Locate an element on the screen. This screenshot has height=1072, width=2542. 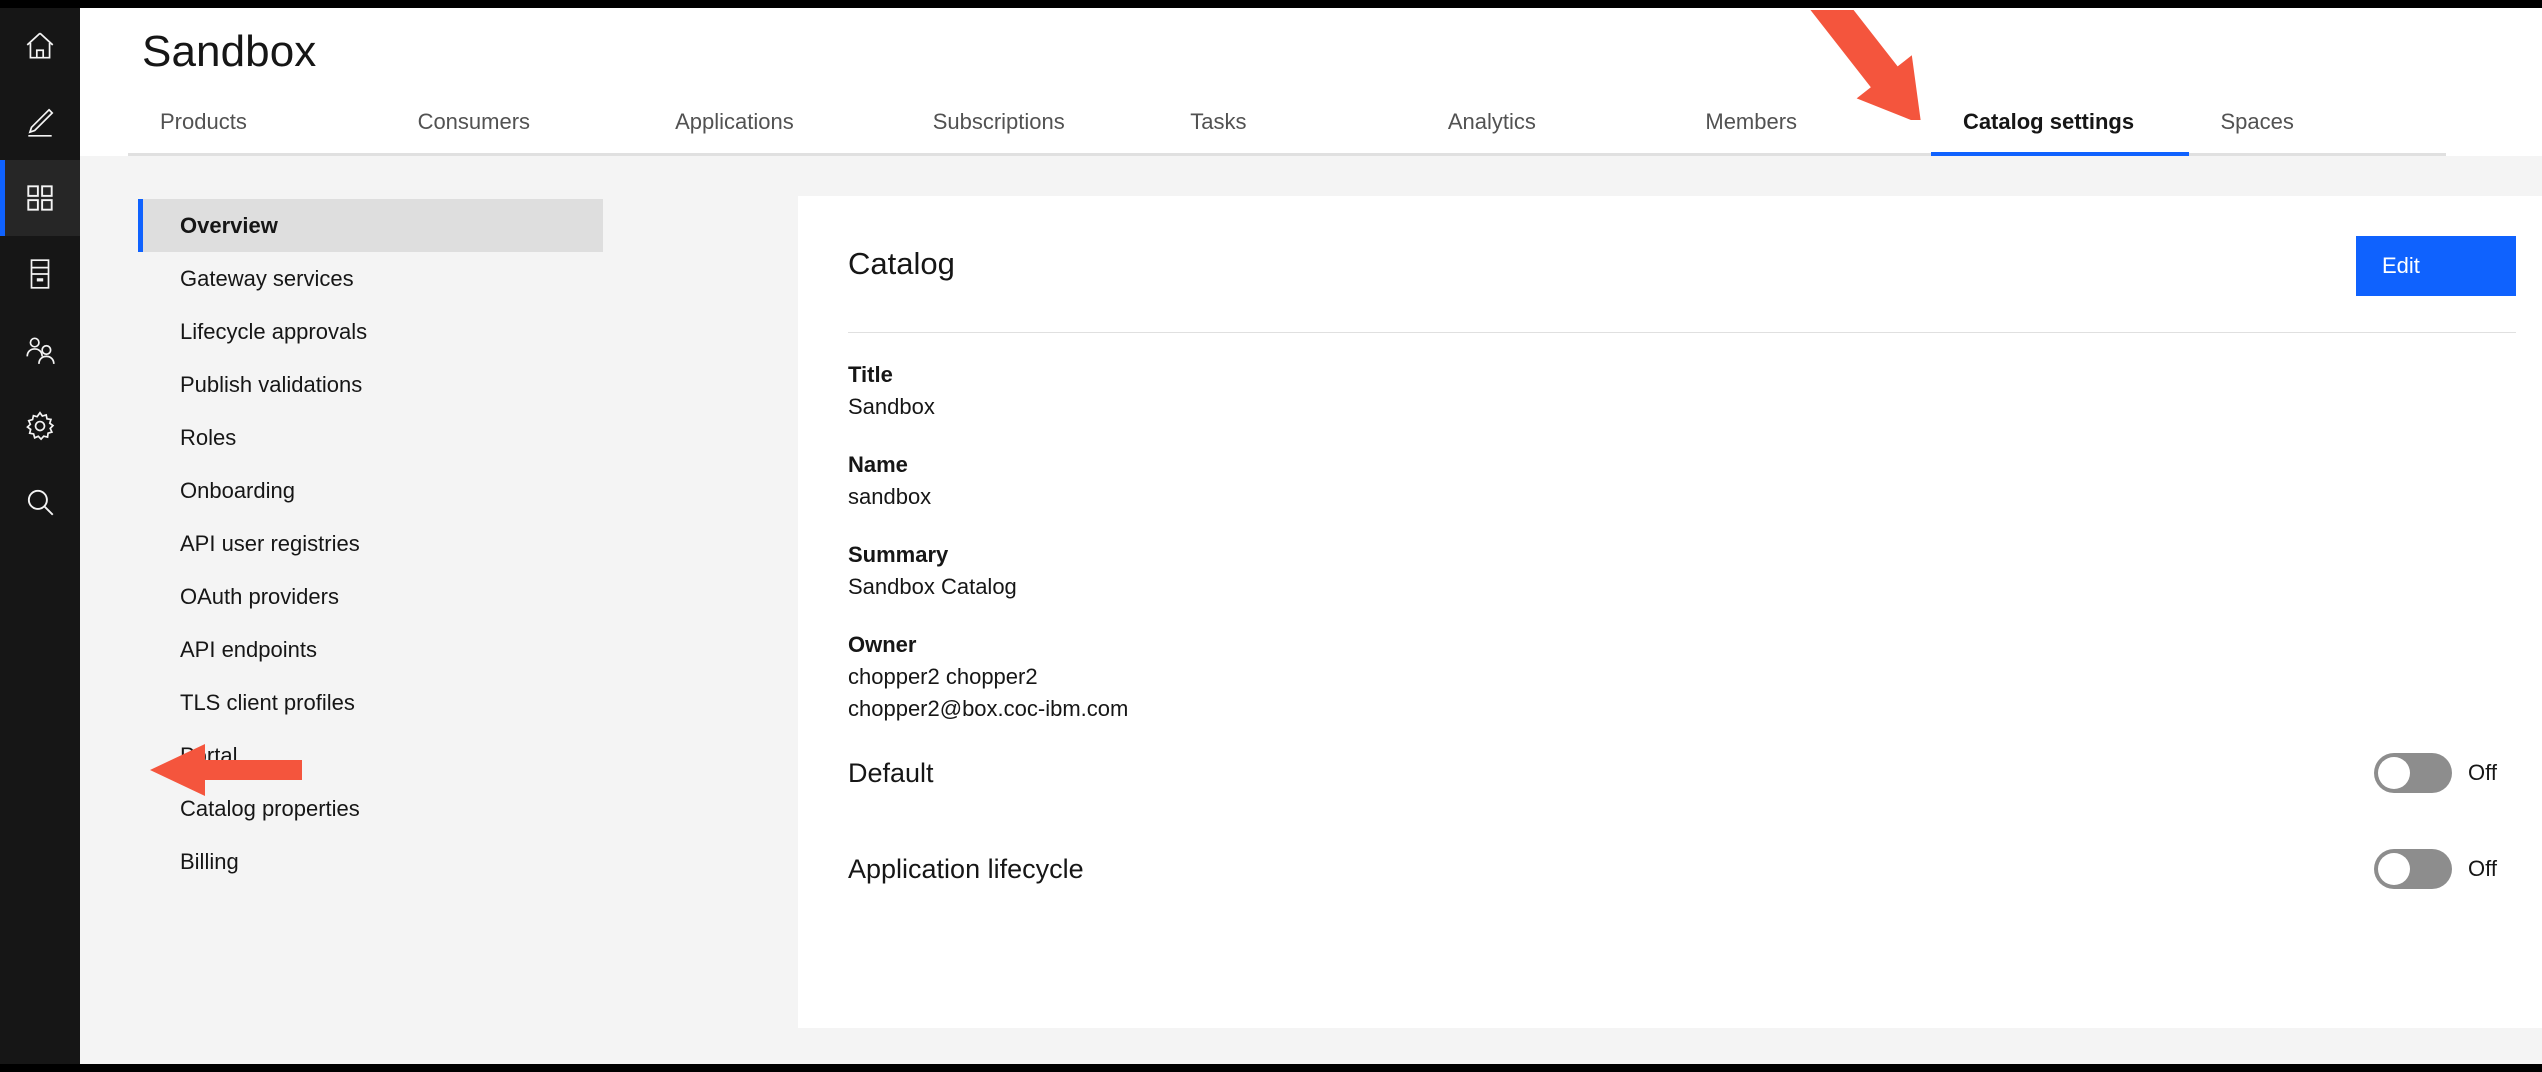
field-title: Title Sandbox is located at coordinates (1682, 391).